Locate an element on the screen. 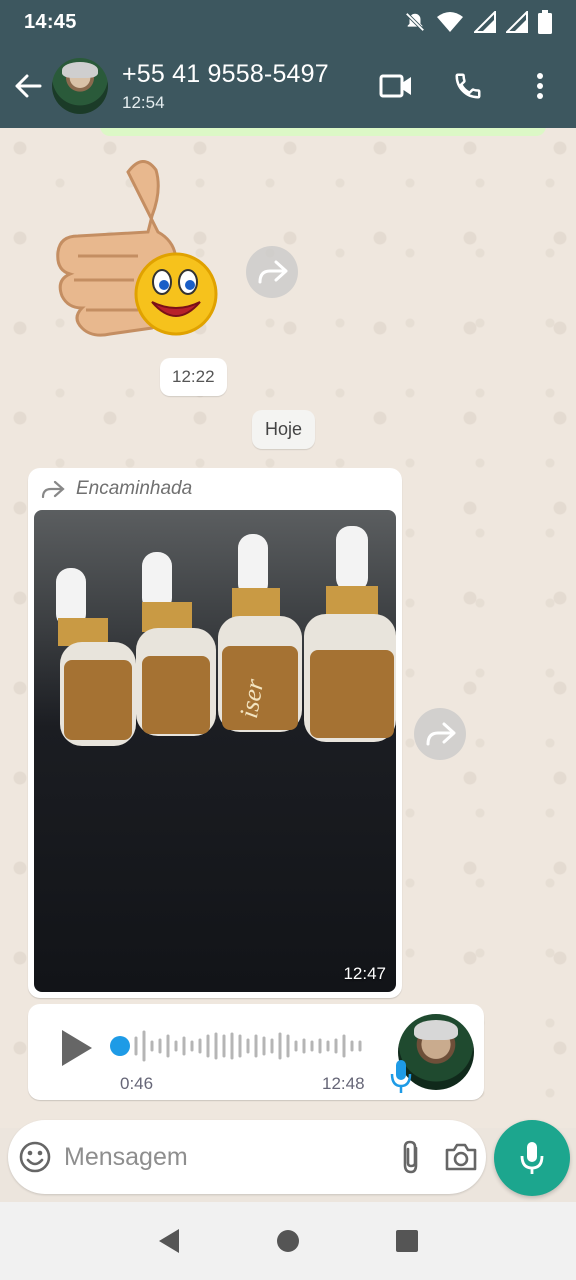 This screenshot has height=1280, width=576. system-navigation-bar is located at coordinates (288, 1241).